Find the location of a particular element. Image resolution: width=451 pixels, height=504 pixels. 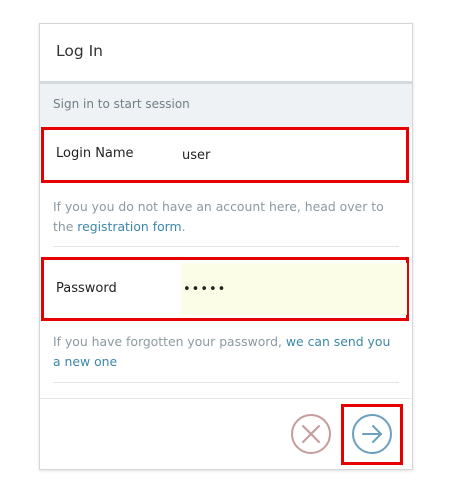

footer-divider is located at coordinates (226, 398).